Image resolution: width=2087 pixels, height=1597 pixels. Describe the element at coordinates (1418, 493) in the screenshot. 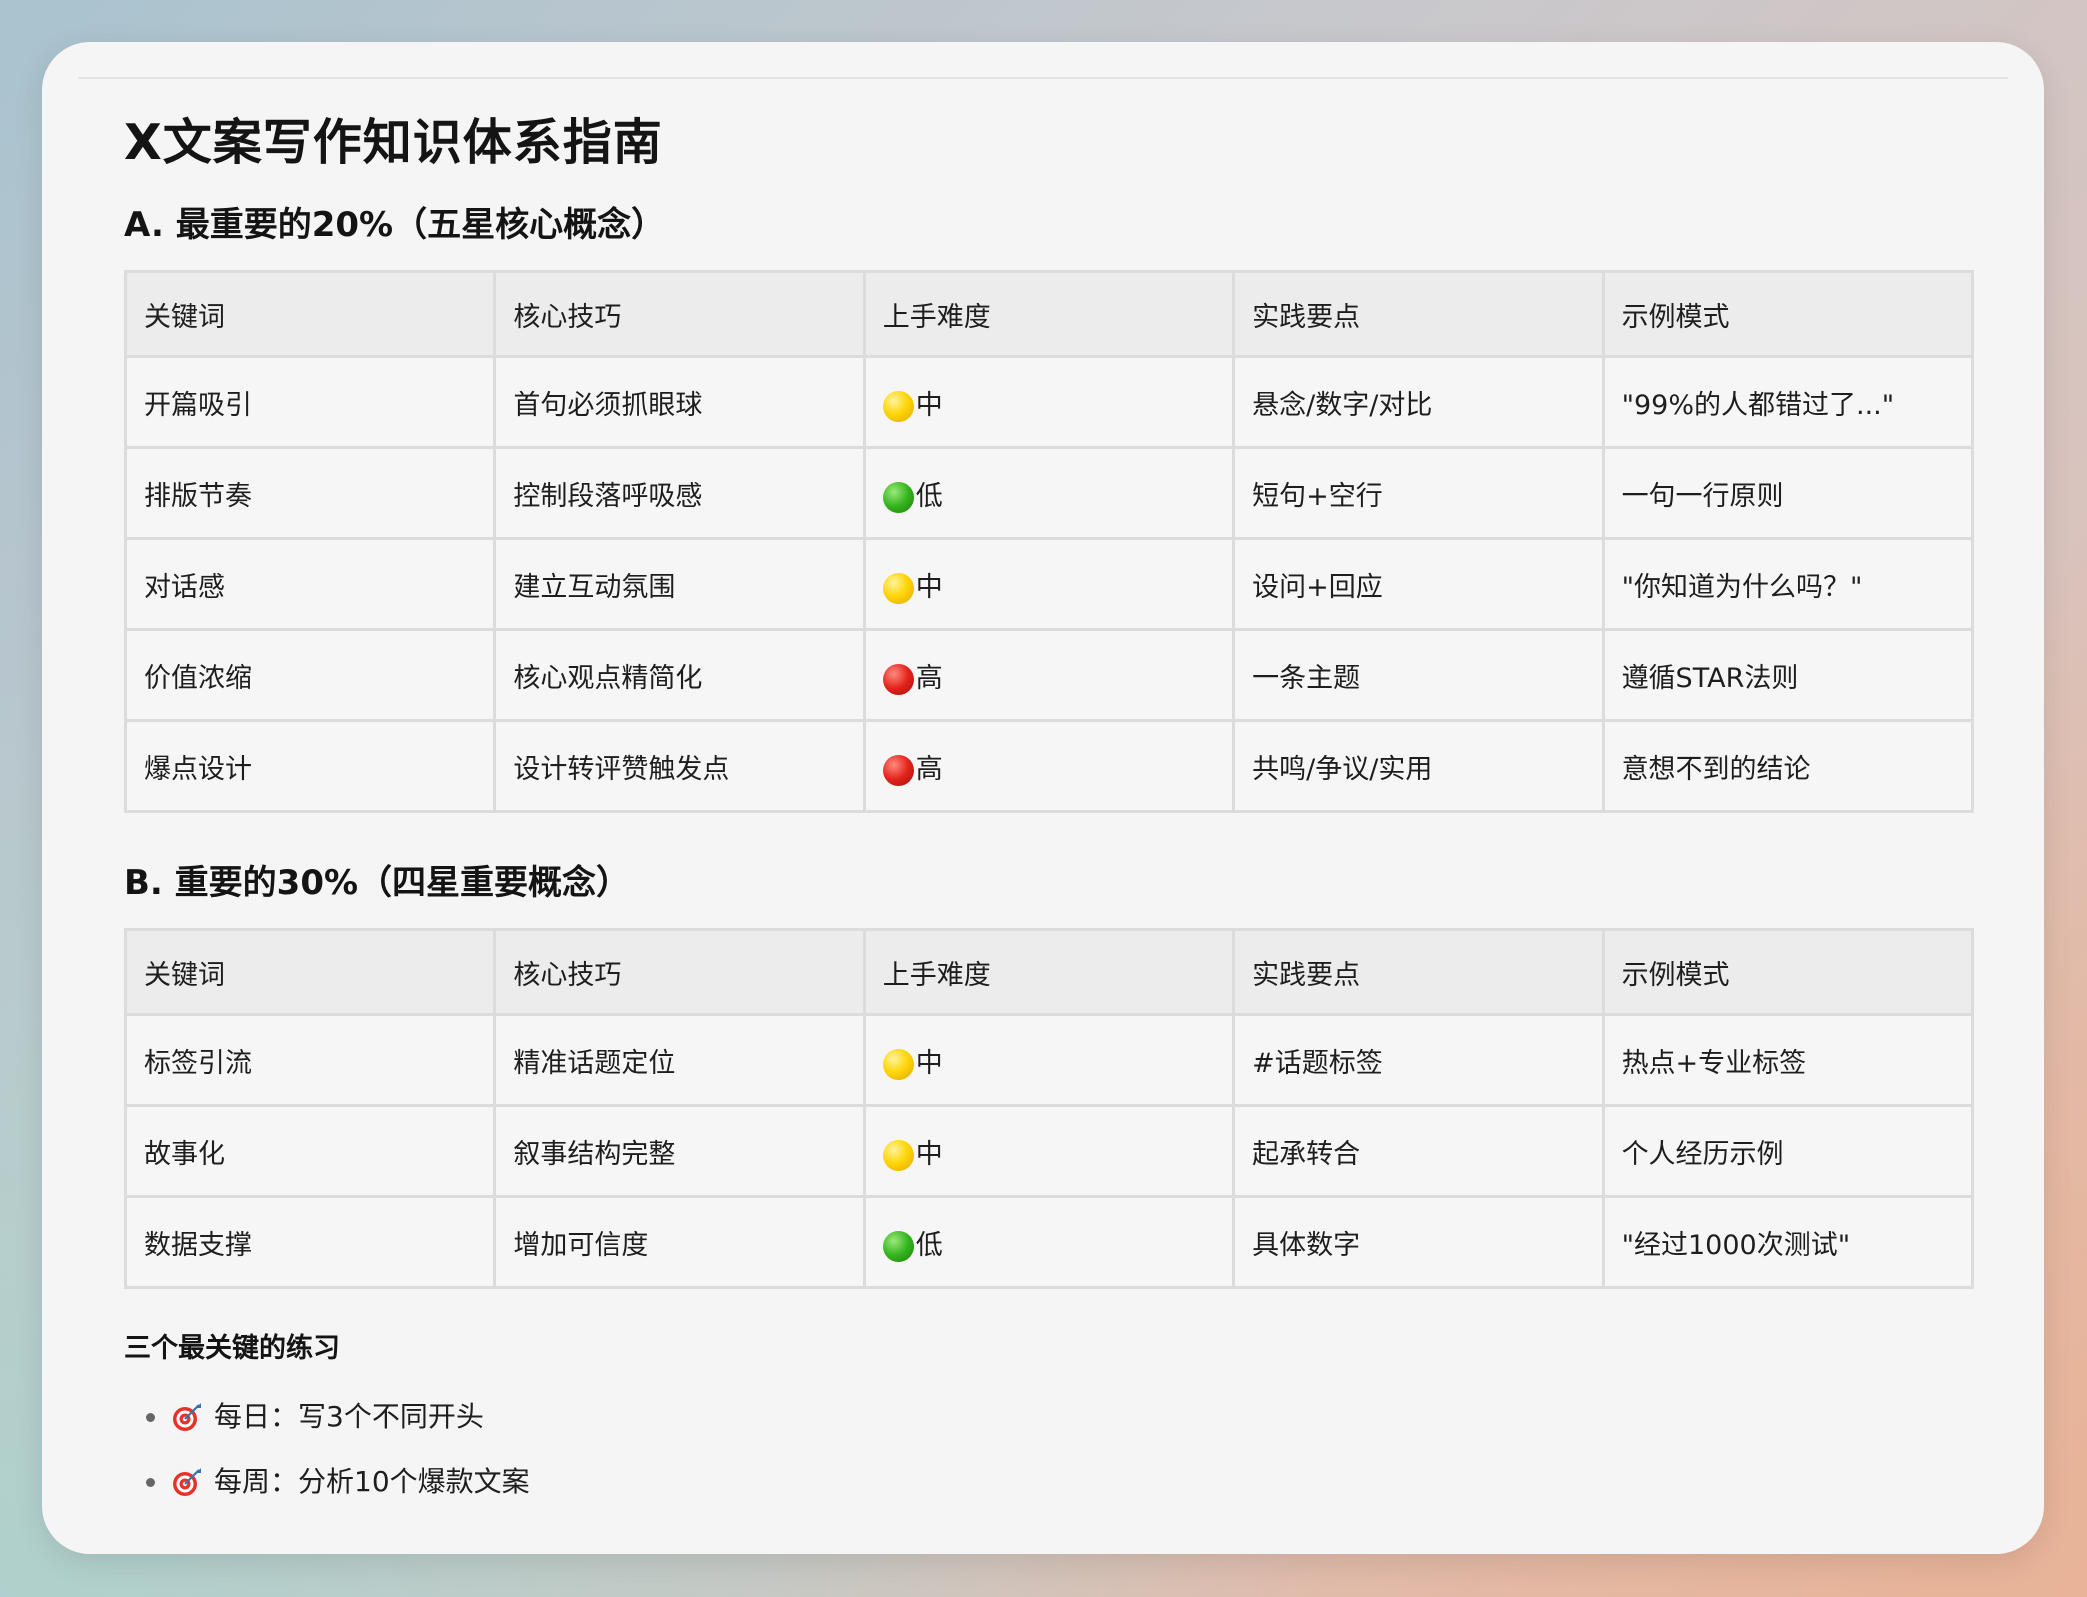

I see `cell-key-point: 短句+空行` at that location.